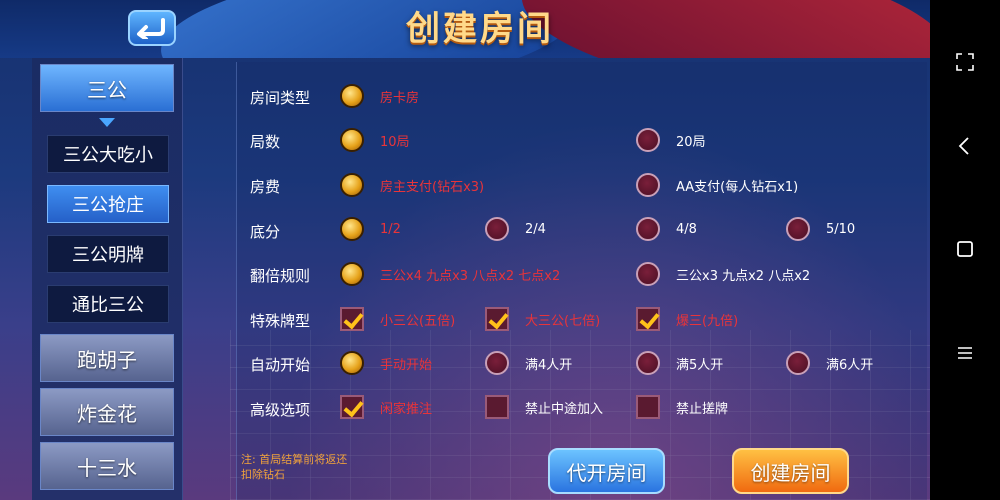 This screenshot has width=1000, height=500. Describe the element at coordinates (470, 276) in the screenshot. I see `option-label: 三公x4 九点x3 八点x2 七点x2` at that location.